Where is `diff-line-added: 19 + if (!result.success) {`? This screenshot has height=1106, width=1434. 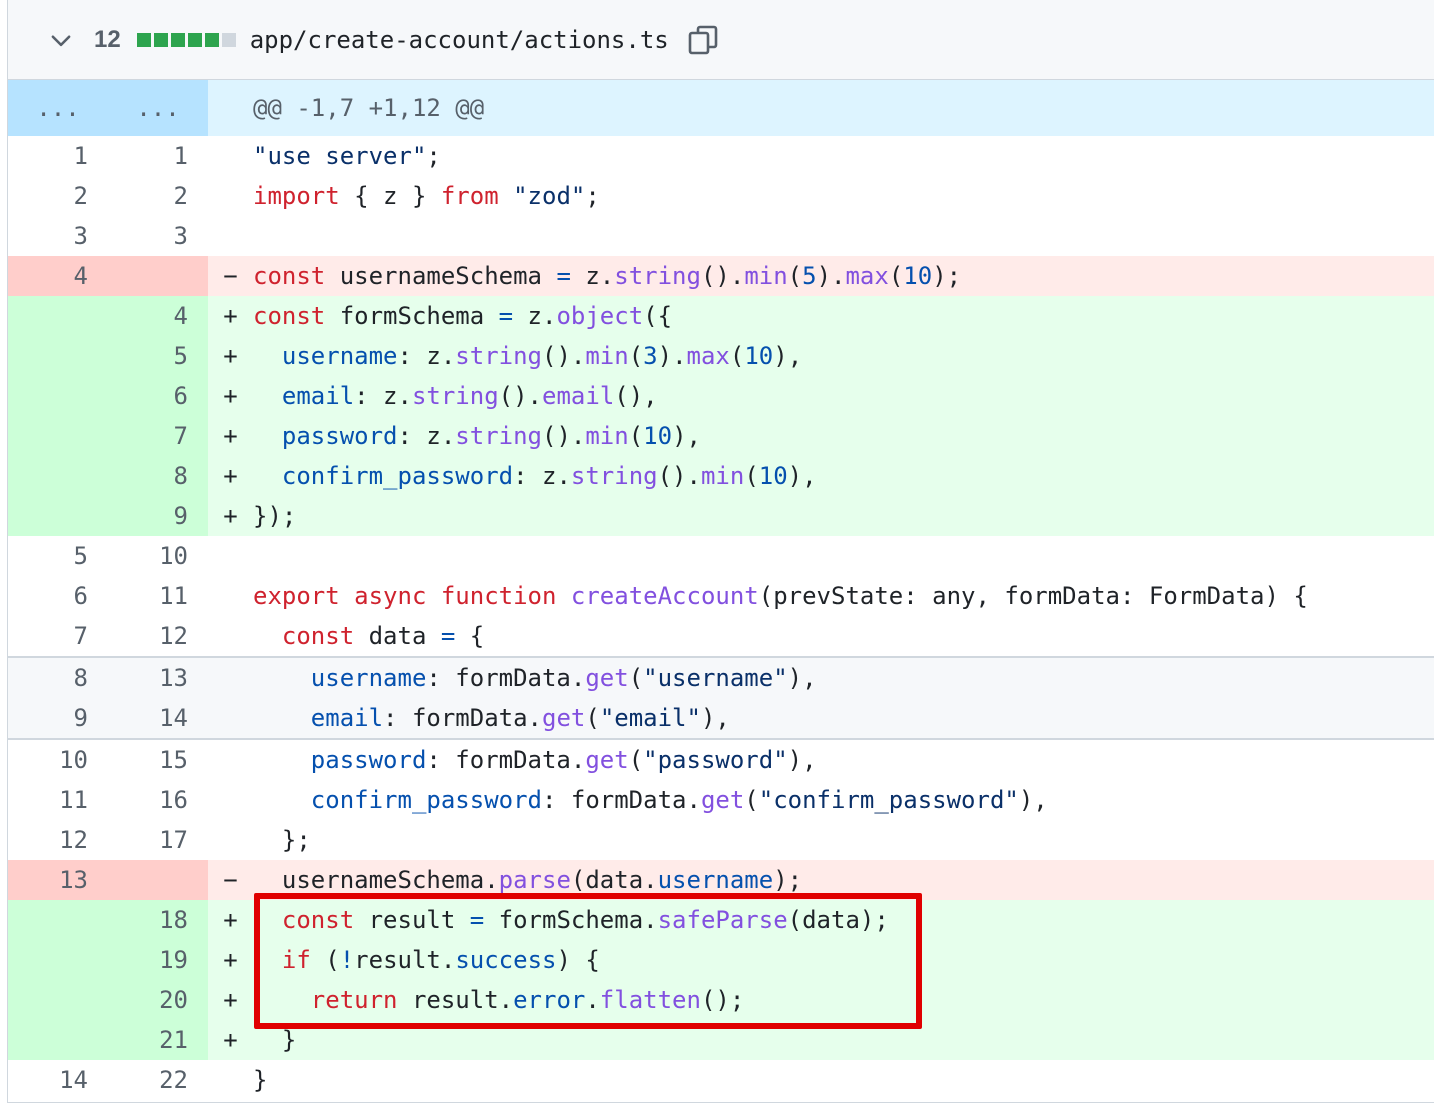
diff-line-added: 19 + if (!result.success) { is located at coordinates (721, 960).